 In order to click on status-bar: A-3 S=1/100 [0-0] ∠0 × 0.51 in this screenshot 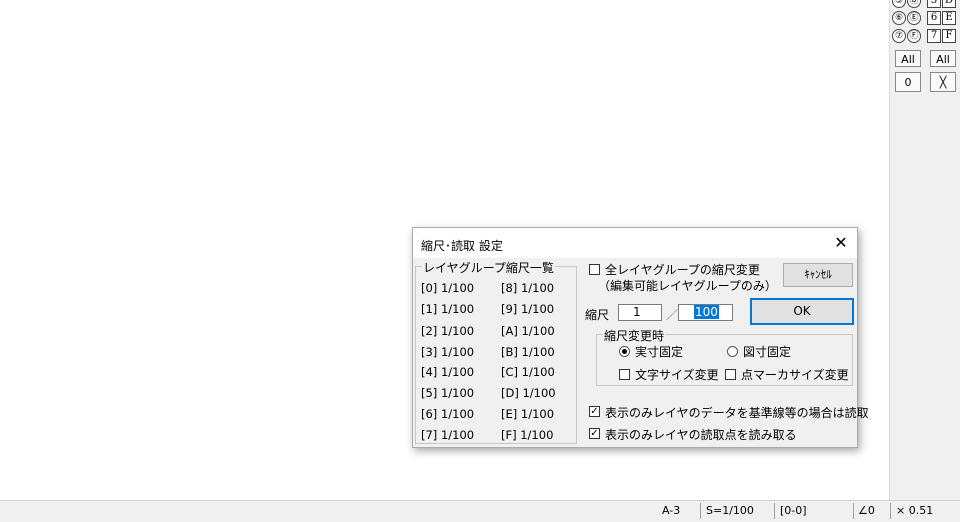, I will do `click(480, 511)`.